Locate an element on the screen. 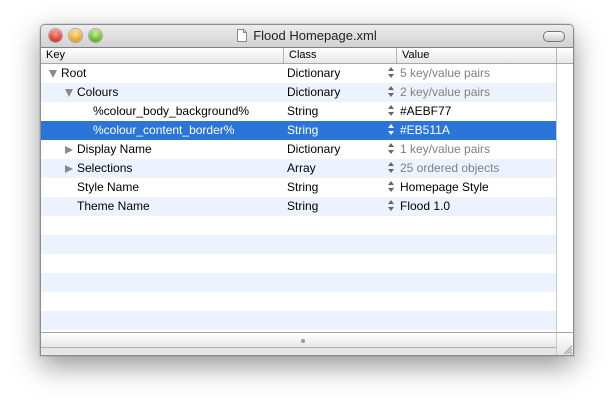  key-cell: Theme Name is located at coordinates (161, 206).